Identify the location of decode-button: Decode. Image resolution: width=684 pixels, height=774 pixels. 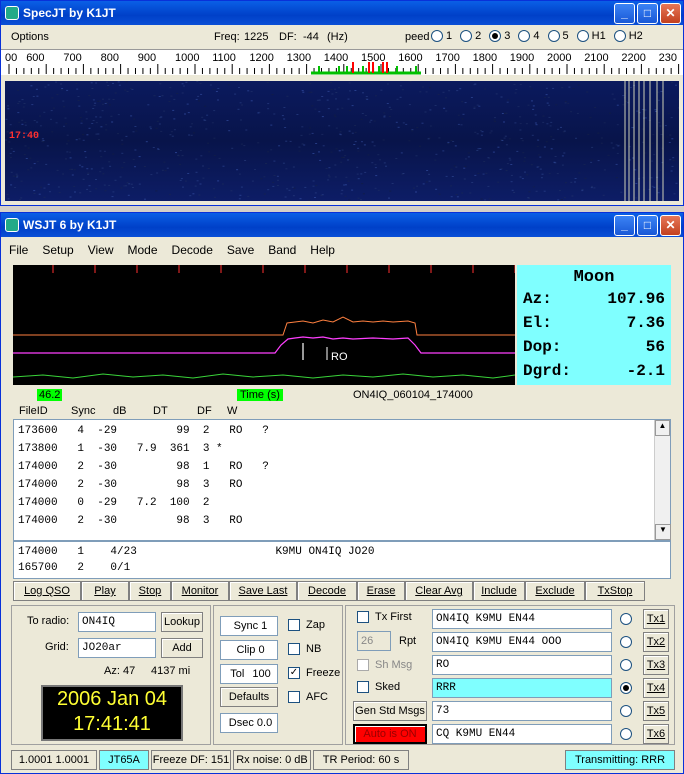
(327, 591).